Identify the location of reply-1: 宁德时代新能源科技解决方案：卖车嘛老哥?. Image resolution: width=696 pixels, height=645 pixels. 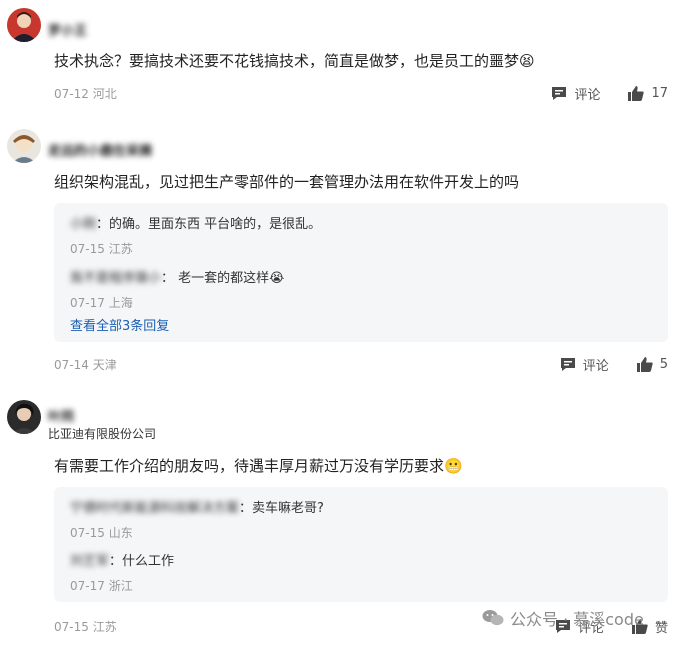
(197, 506).